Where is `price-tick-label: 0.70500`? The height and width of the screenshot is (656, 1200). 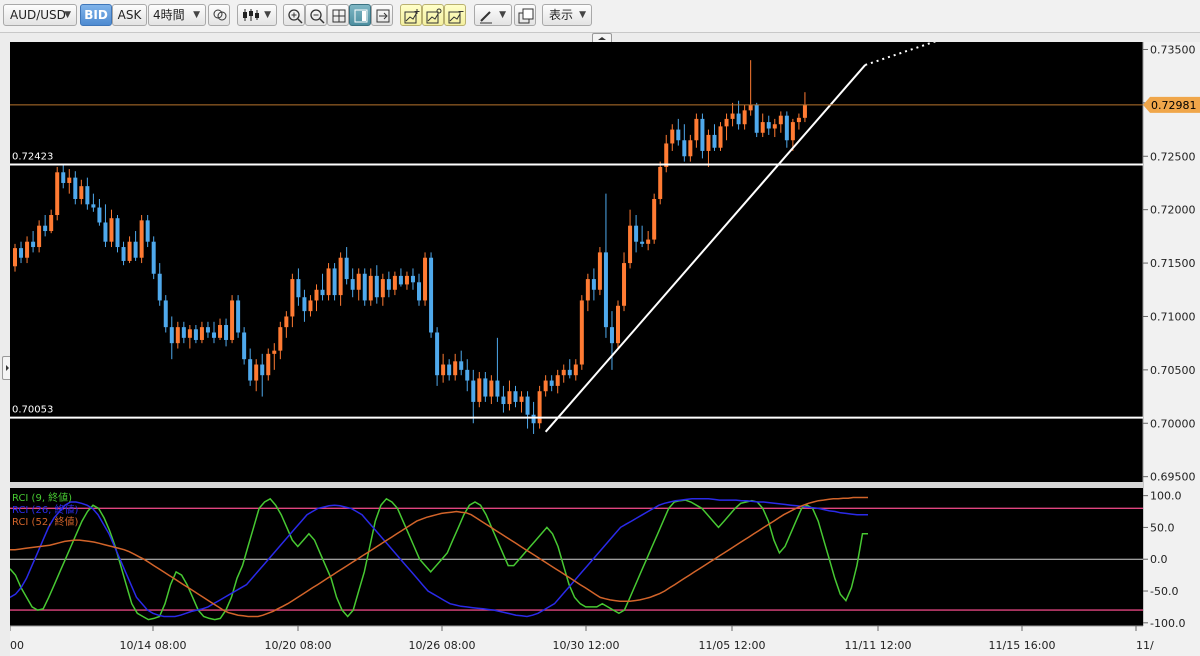 price-tick-label: 0.70500 is located at coordinates (1173, 370).